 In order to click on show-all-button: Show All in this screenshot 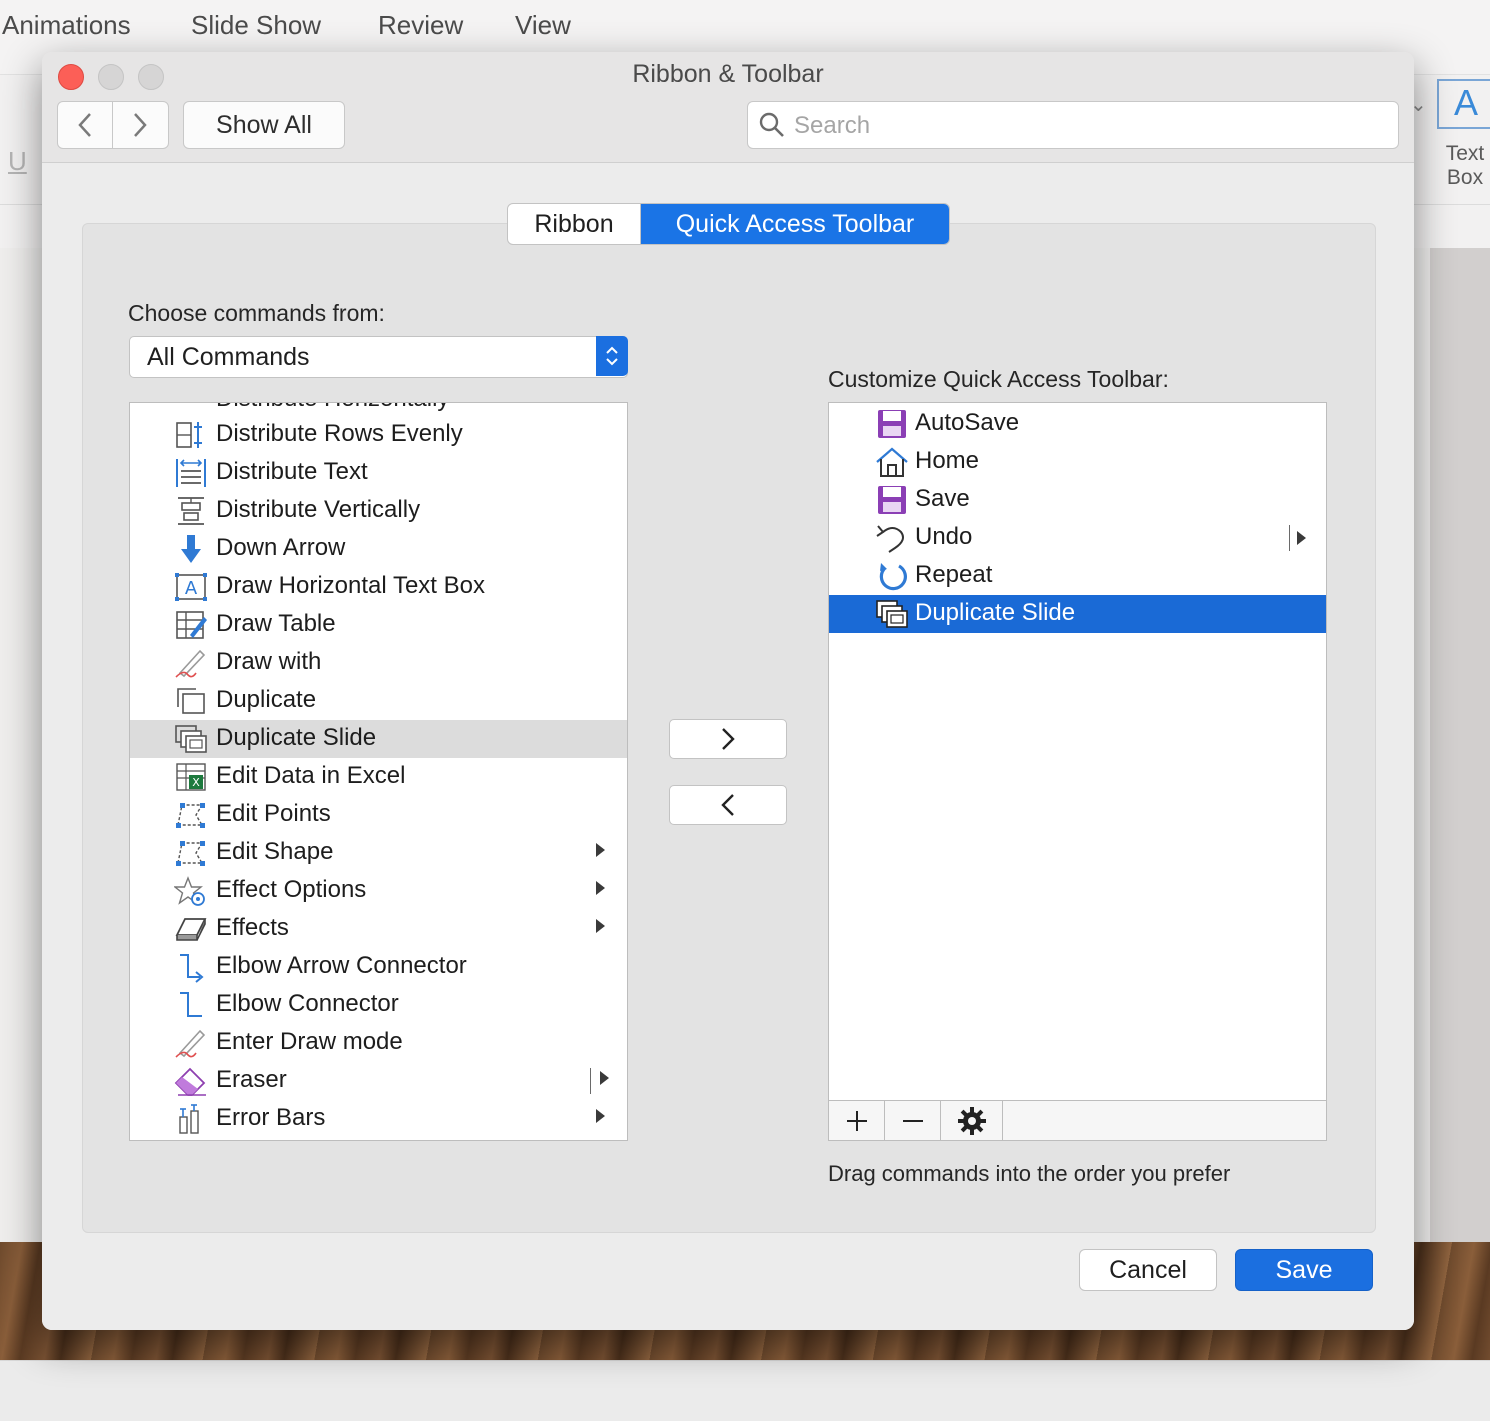, I will do `click(264, 125)`.